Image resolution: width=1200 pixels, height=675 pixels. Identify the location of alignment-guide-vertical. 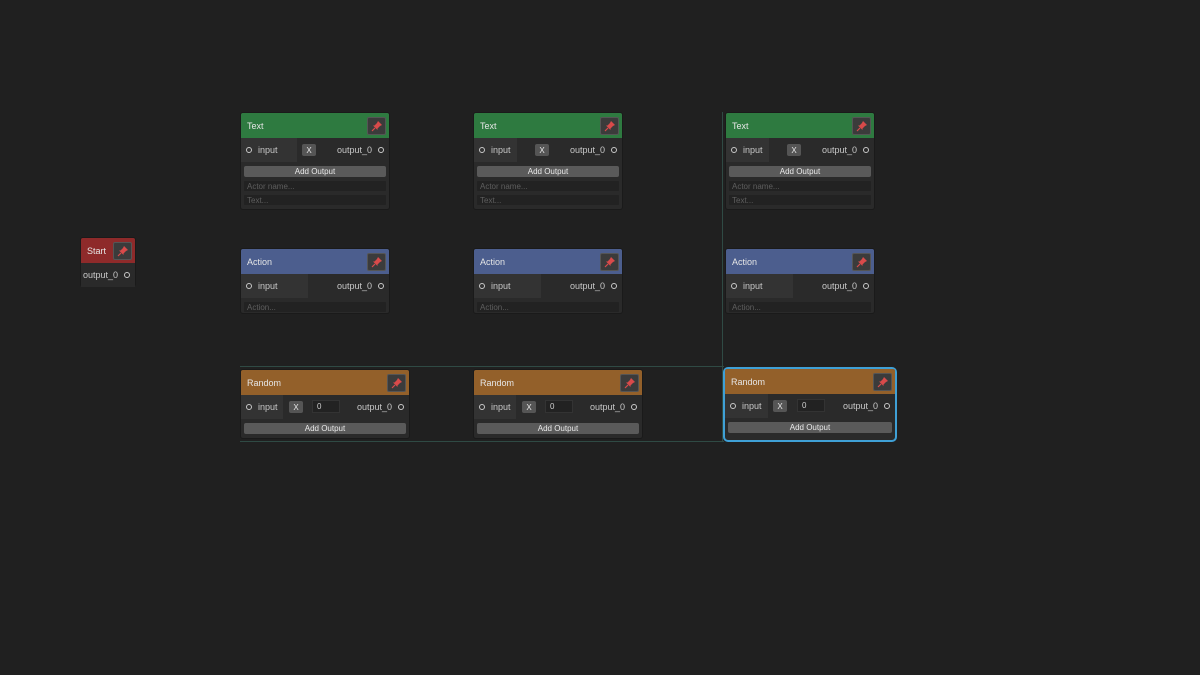
(722, 277).